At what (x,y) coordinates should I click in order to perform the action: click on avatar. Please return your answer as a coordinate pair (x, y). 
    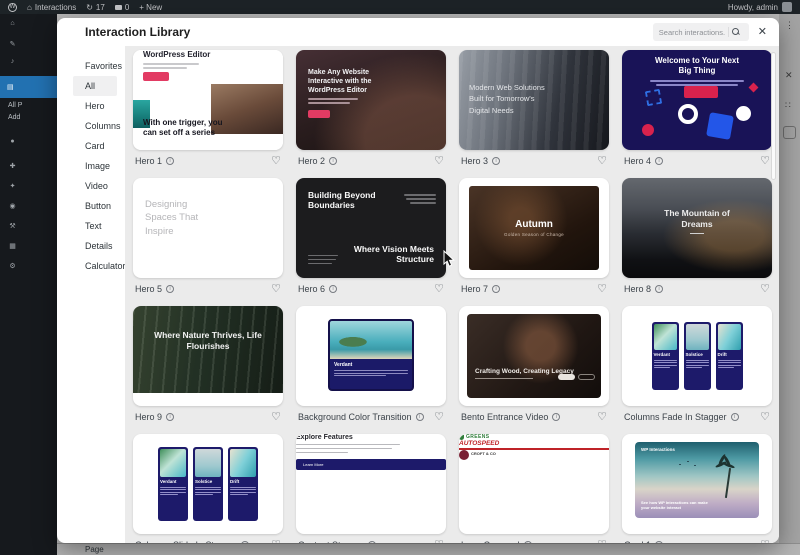
    Looking at the image, I should click on (787, 7).